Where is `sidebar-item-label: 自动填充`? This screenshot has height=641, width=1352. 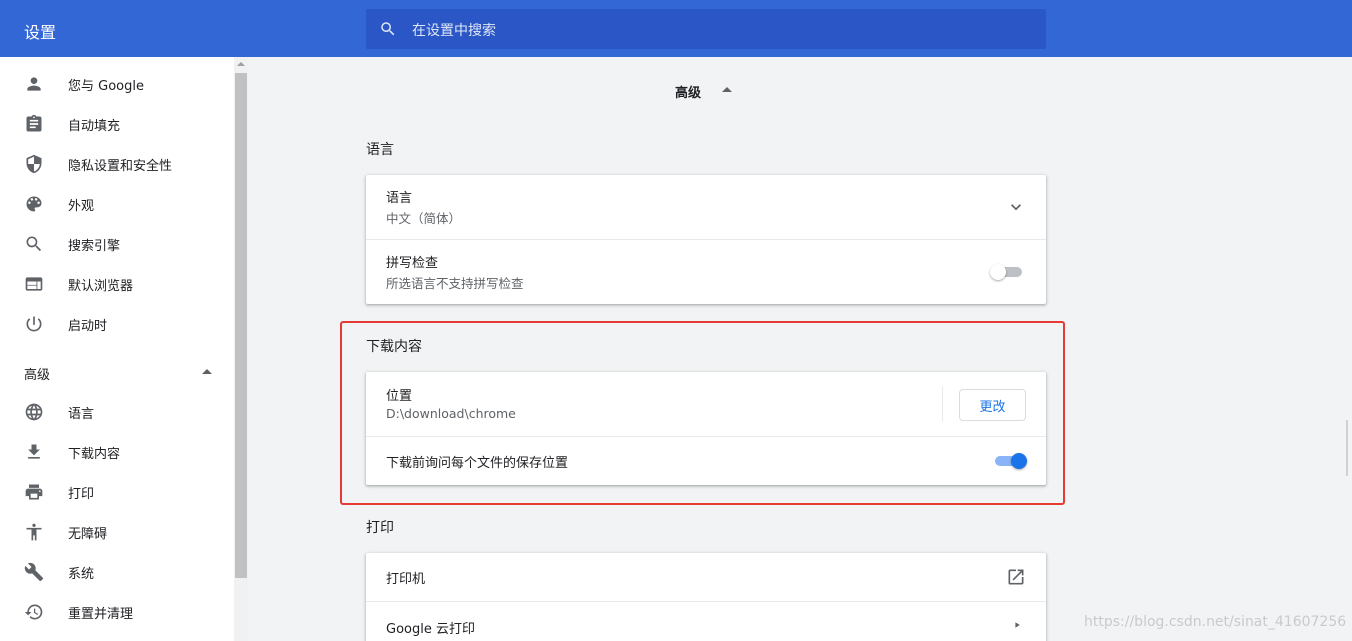 sidebar-item-label: 自动填充 is located at coordinates (94, 126).